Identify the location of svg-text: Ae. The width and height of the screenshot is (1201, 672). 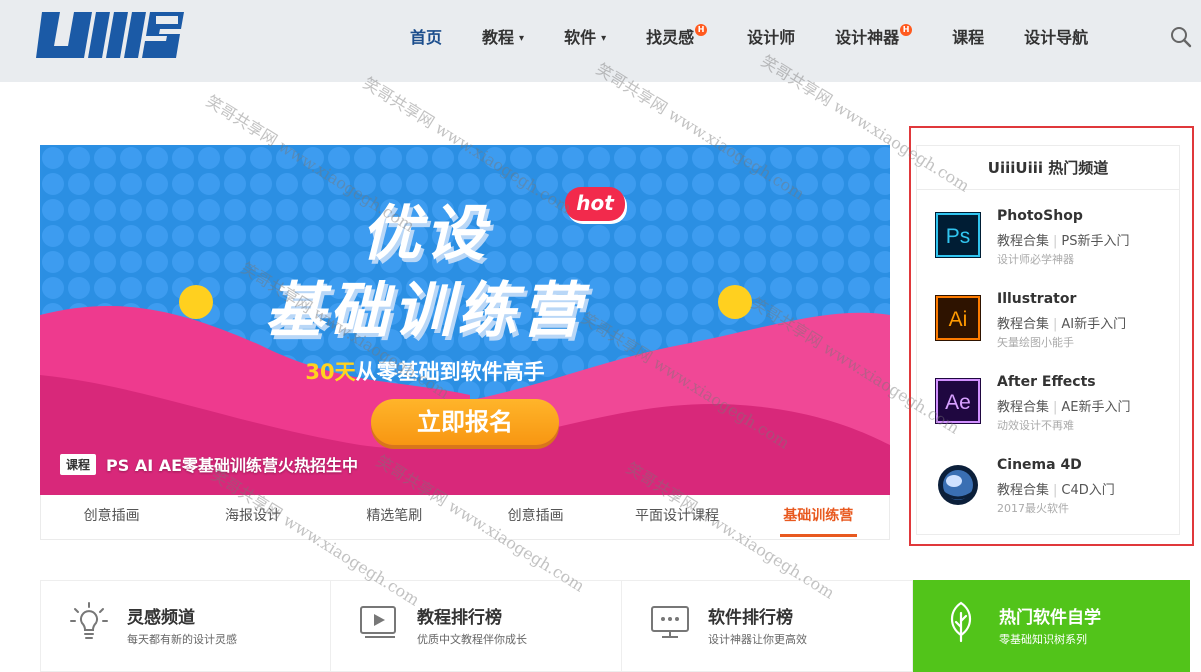
(958, 402).